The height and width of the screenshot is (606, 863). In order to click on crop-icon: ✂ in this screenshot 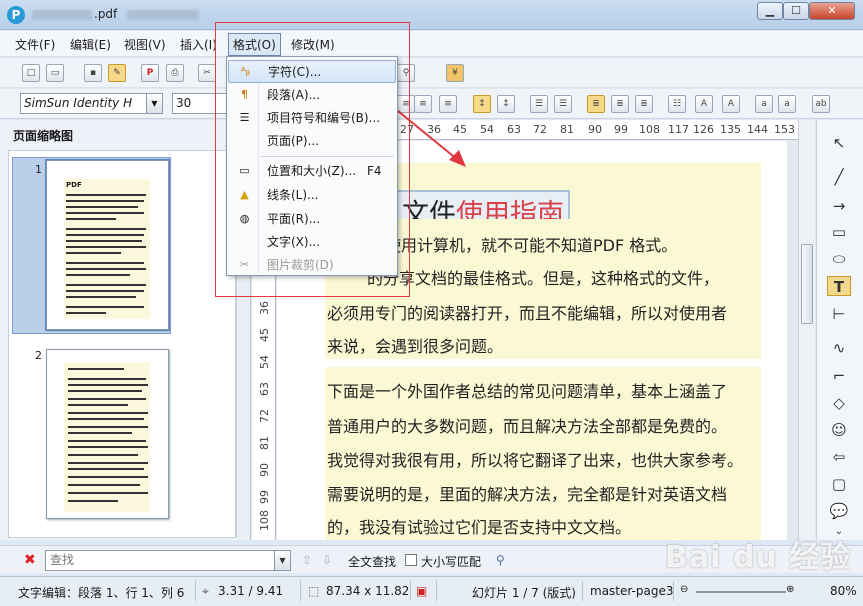, I will do `click(244, 264)`.